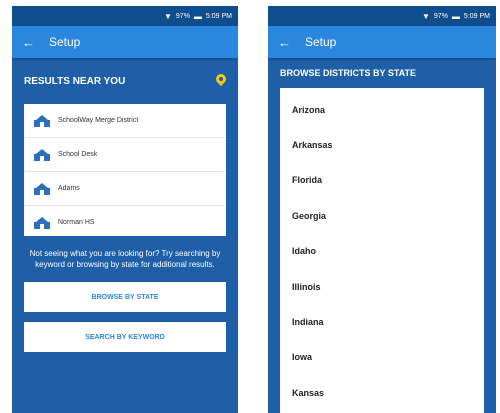 The image size is (500, 413). I want to click on results-header-label: RESULTS NEAR YOU, so click(75, 81).